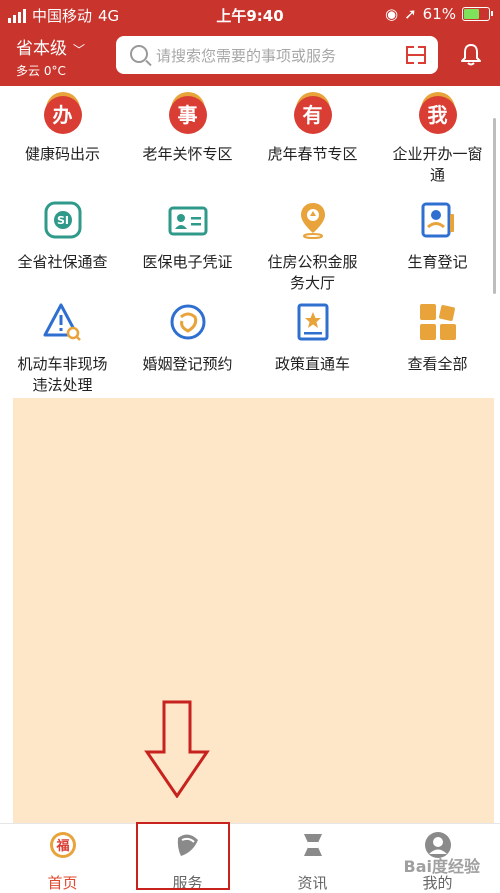 This screenshot has width=500, height=893. I want to click on shi-badge-icon: 事, so click(188, 116).